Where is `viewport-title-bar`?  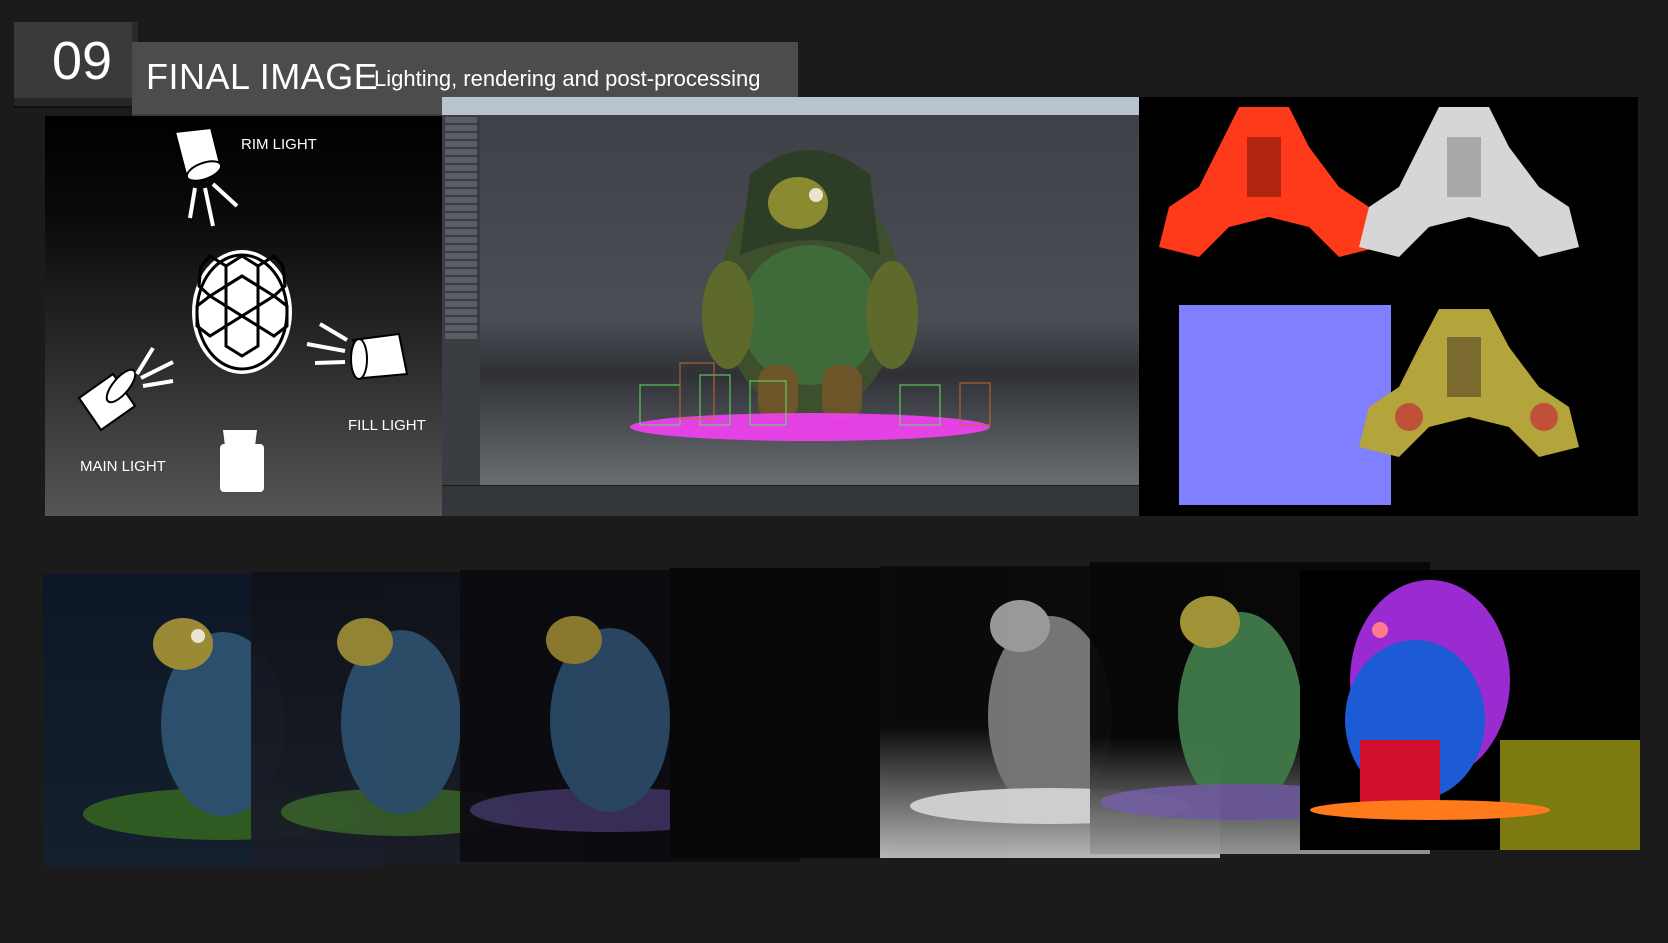 viewport-title-bar is located at coordinates (790, 106).